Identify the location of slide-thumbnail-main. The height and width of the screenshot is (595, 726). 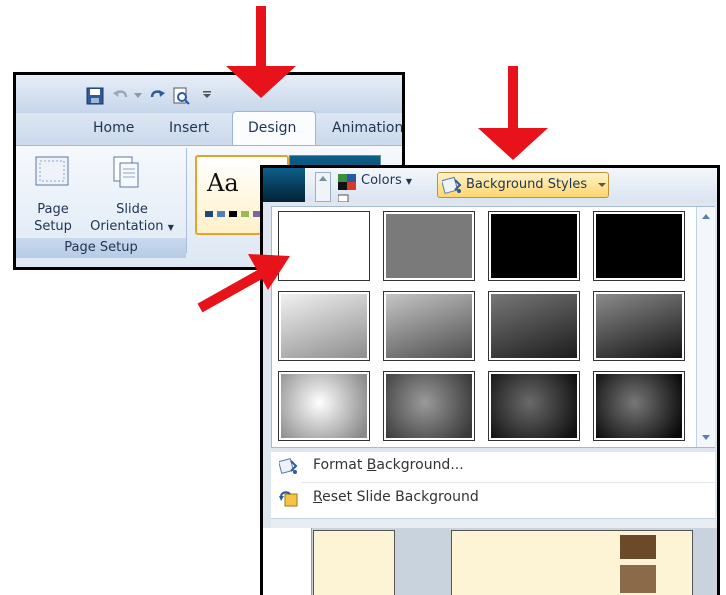
(572, 562).